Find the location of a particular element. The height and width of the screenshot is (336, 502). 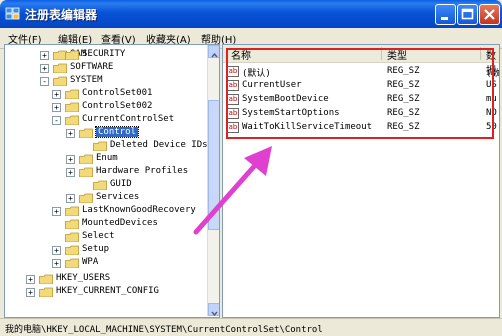

tree-node-label: HKEY_USERS is located at coordinates (83, 278).